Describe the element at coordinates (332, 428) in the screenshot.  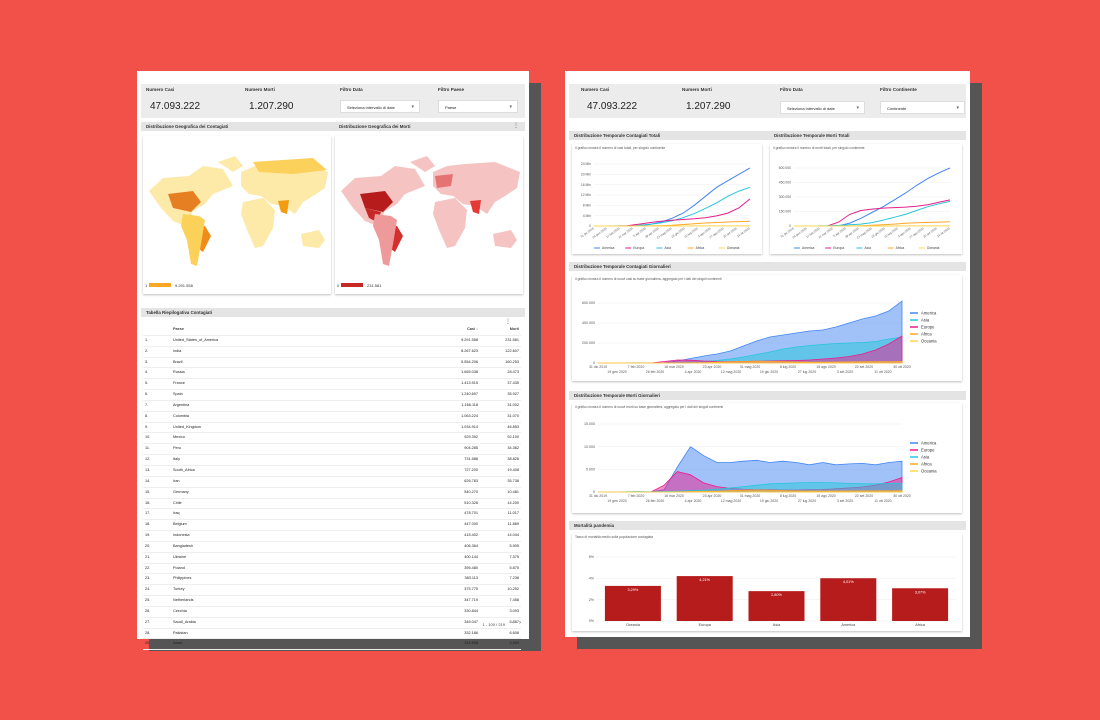
I see `table-row: 9. United_Kingdom 1.034.914 46.853` at that location.